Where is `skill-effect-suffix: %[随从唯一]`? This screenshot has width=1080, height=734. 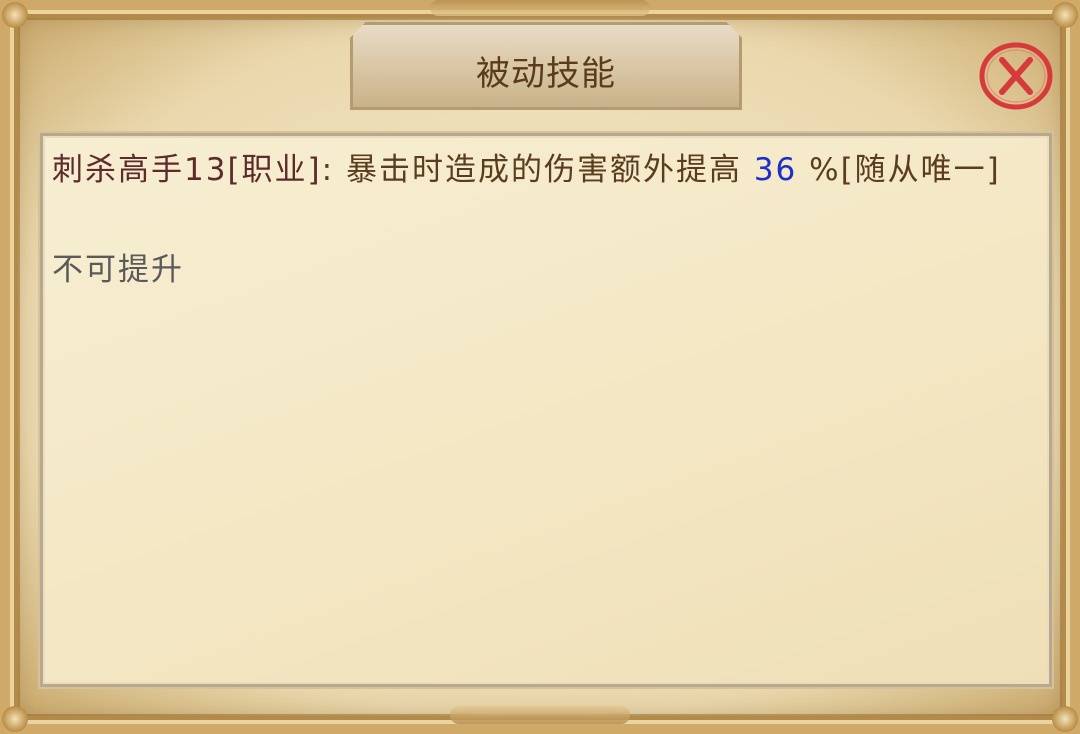 skill-effect-suffix: %[随从唯一] is located at coordinates (899, 170).